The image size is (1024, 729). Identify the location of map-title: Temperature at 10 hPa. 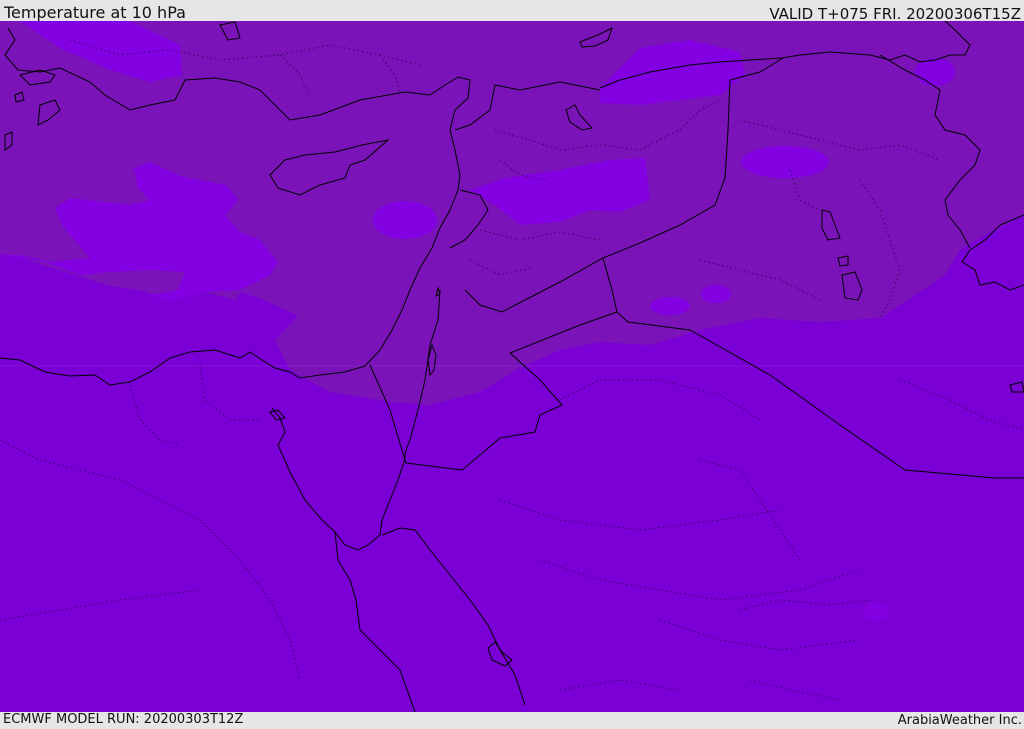
(95, 12).